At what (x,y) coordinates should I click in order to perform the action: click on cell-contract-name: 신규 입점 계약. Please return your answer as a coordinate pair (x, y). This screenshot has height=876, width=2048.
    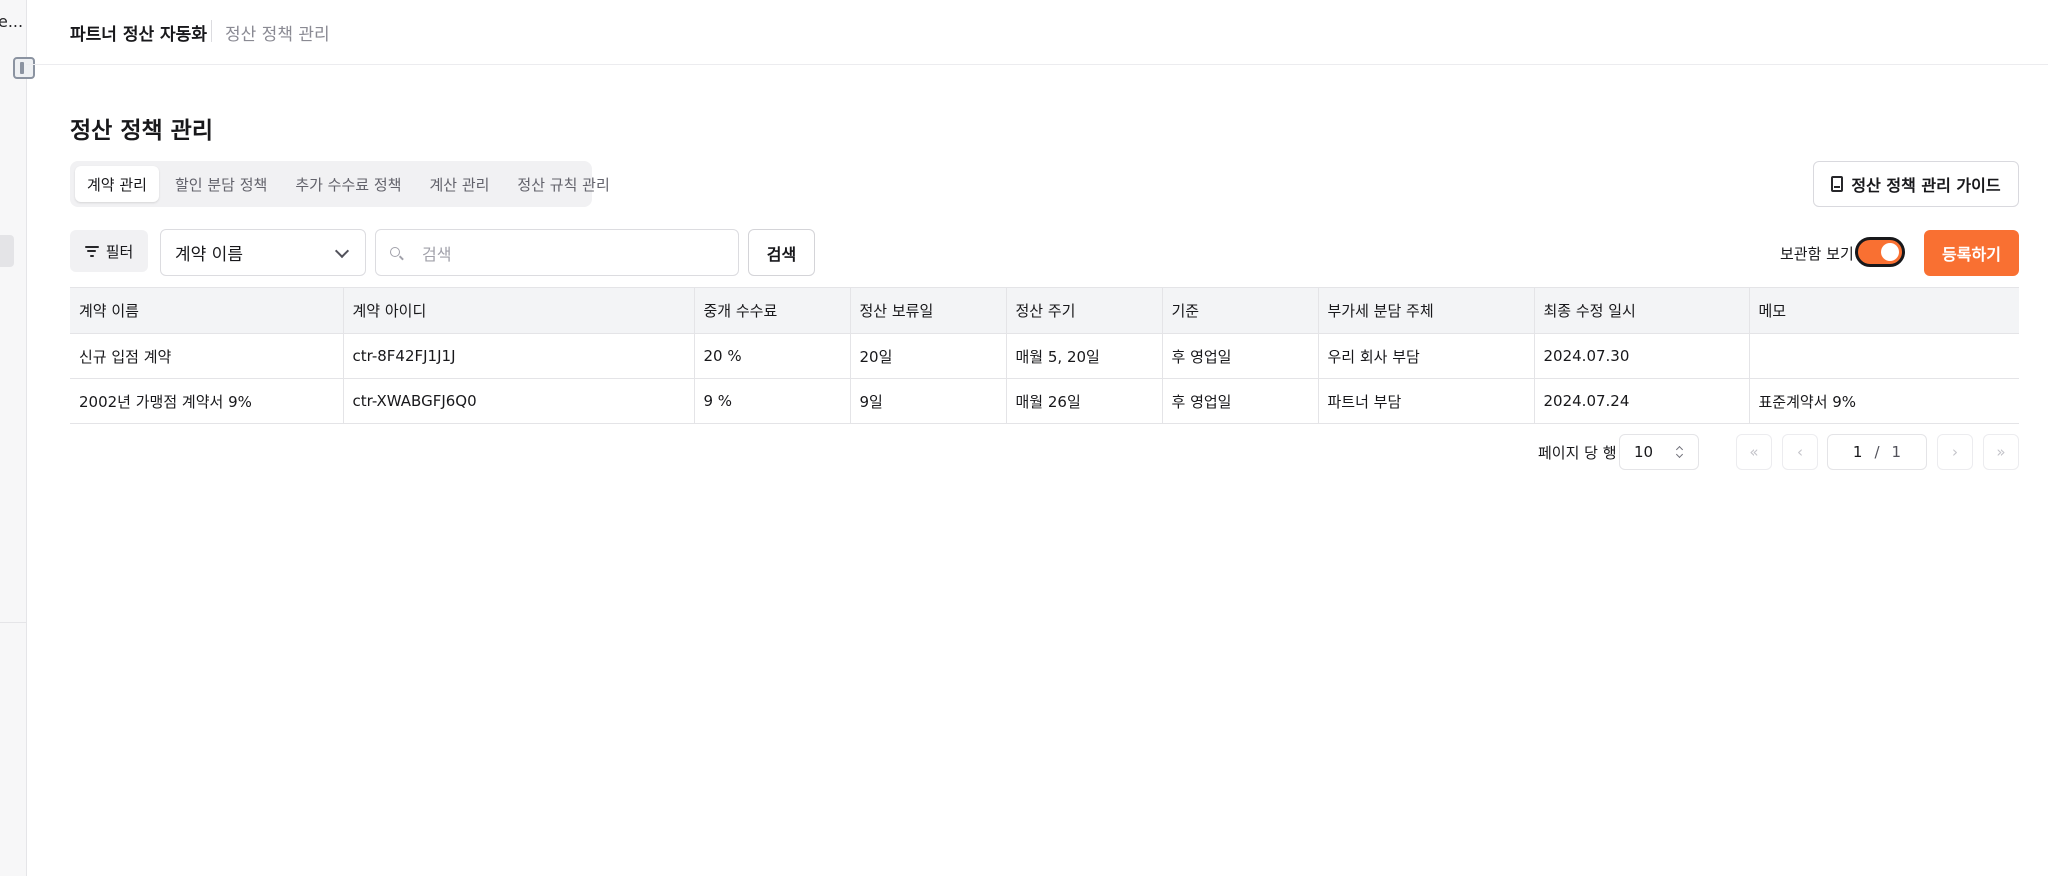
    Looking at the image, I should click on (207, 356).